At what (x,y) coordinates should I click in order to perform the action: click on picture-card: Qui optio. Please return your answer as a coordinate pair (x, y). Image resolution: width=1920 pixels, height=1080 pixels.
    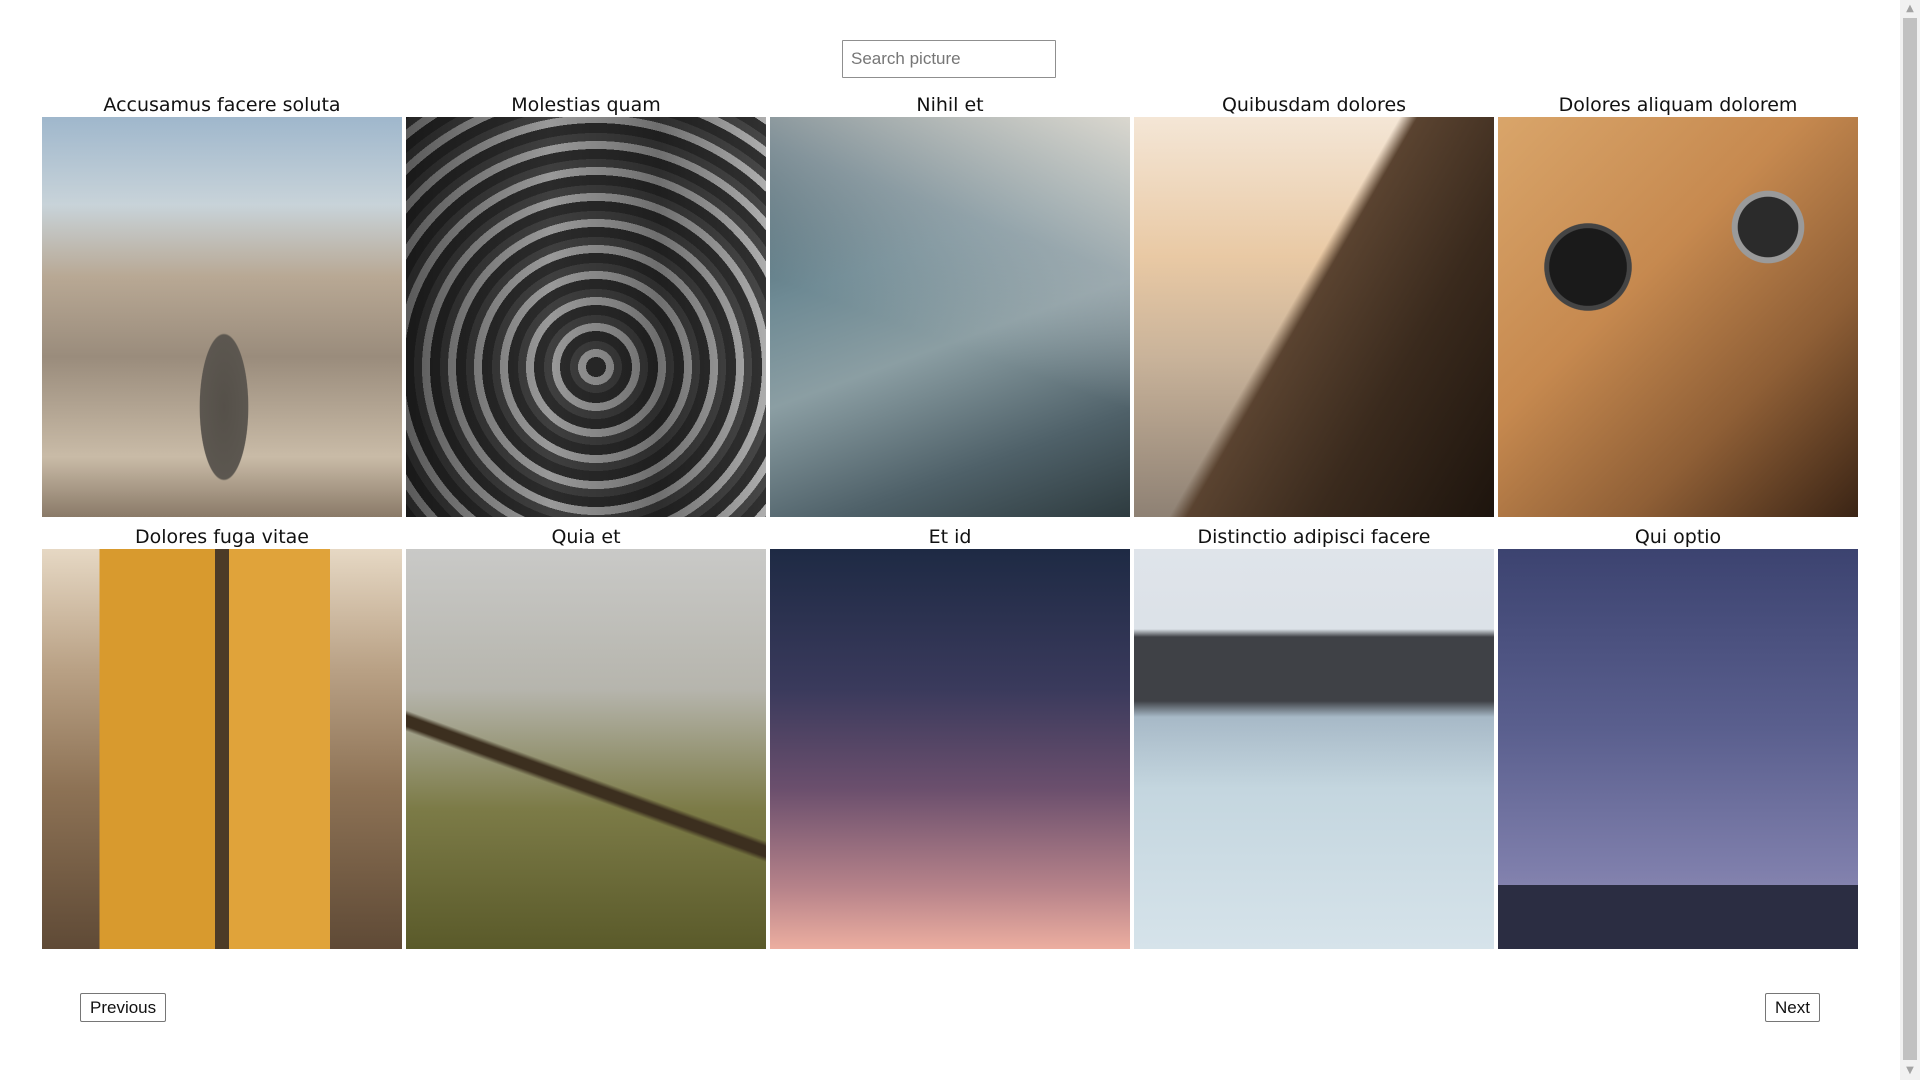
    Looking at the image, I should click on (1678, 739).